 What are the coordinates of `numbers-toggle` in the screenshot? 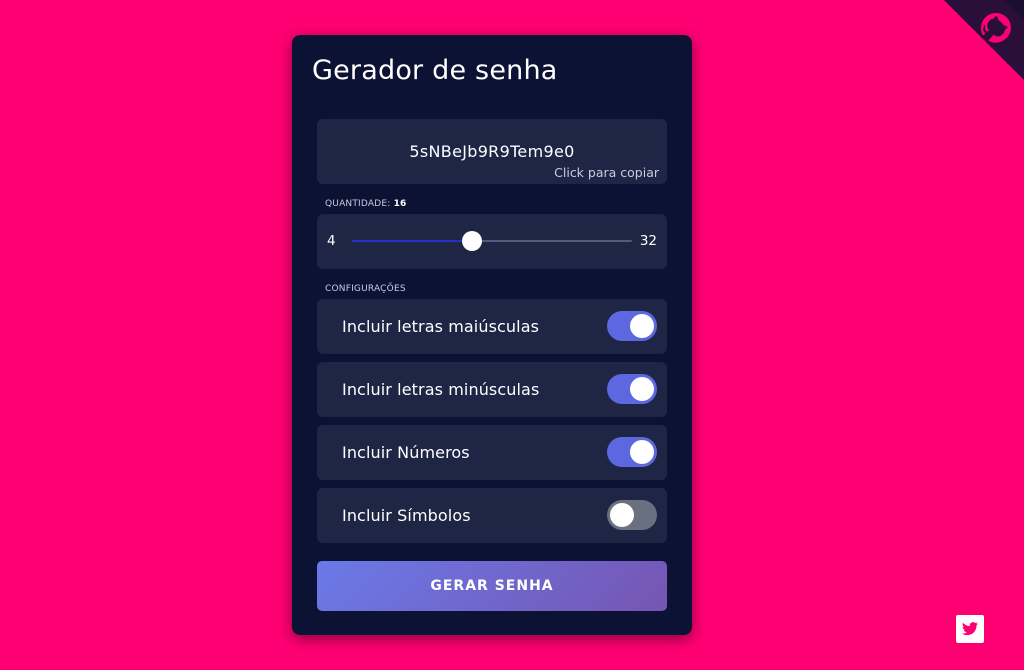 It's located at (632, 452).